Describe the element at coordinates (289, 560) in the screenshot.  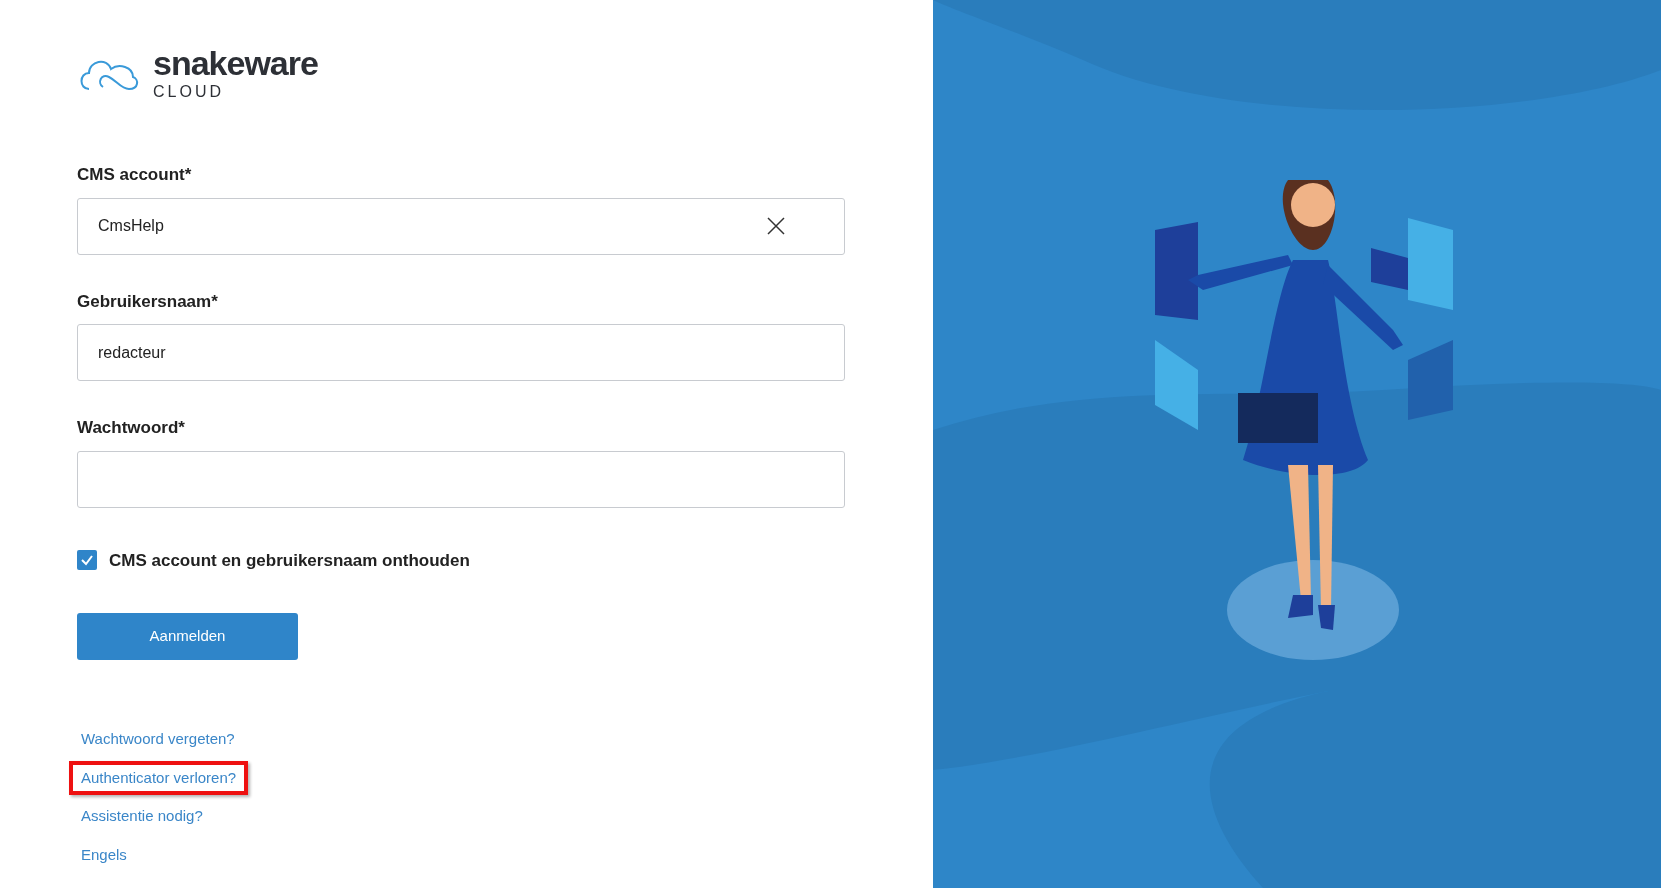
I see `checkbox-label: CMS account en gebruikersnaam onthouden` at that location.